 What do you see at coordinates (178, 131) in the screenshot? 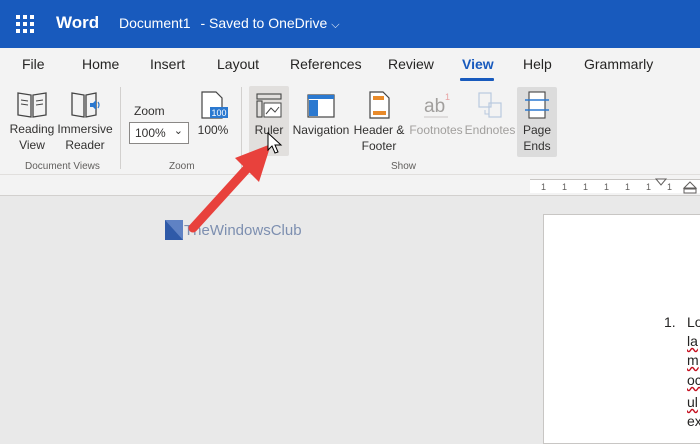
I see `chevron-down-icon: ⌄` at bounding box center [178, 131].